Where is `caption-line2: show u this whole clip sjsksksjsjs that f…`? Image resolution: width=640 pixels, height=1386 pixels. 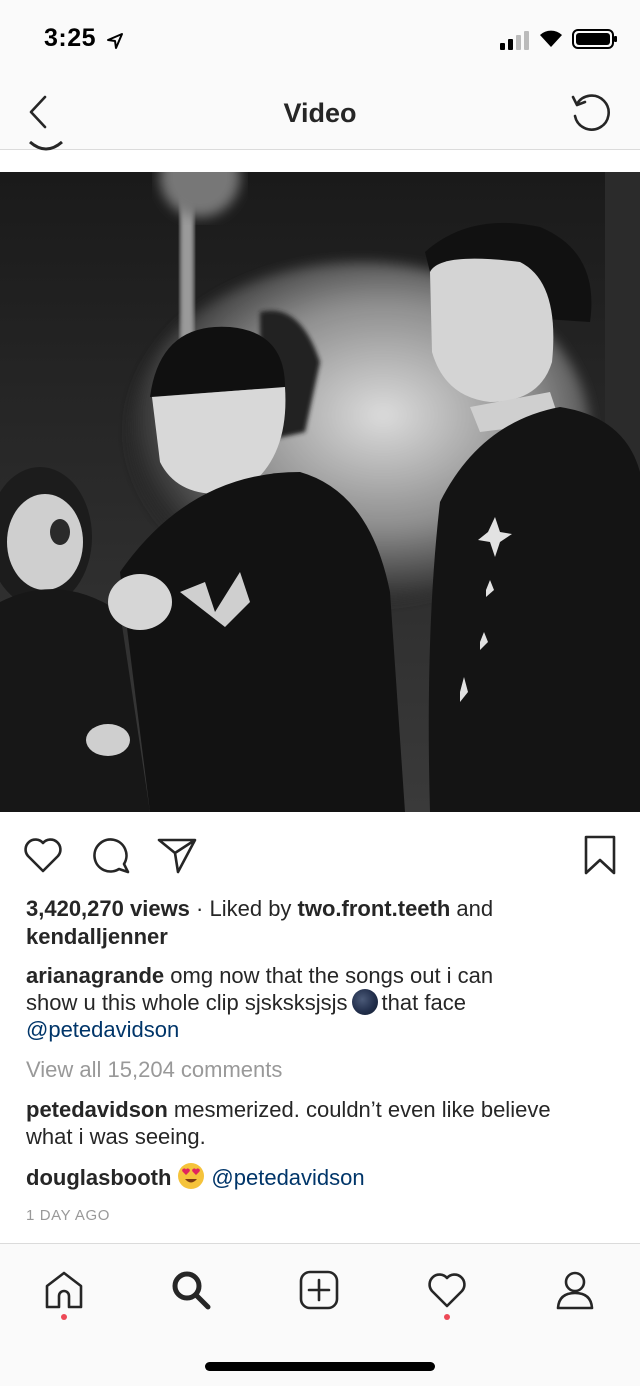
caption-line2: show u this whole clip sjsksksjsjs that f… is located at coordinates (323, 1002).